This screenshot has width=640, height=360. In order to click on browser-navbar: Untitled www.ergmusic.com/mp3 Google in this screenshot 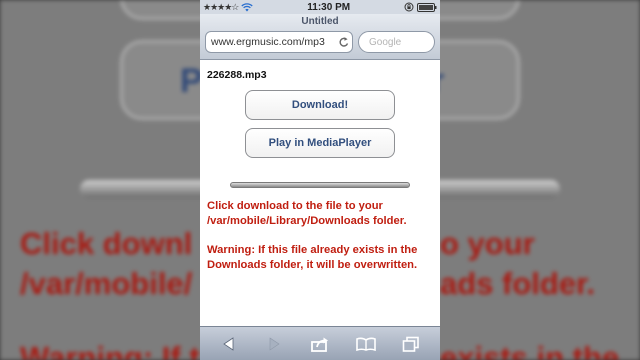, I will do `click(320, 37)`.